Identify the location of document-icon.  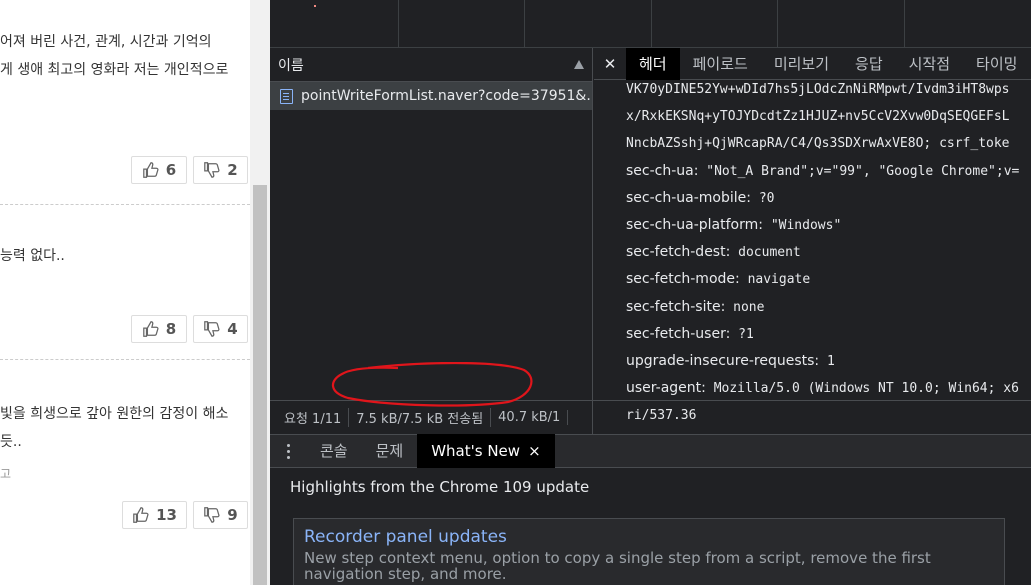
(286, 96).